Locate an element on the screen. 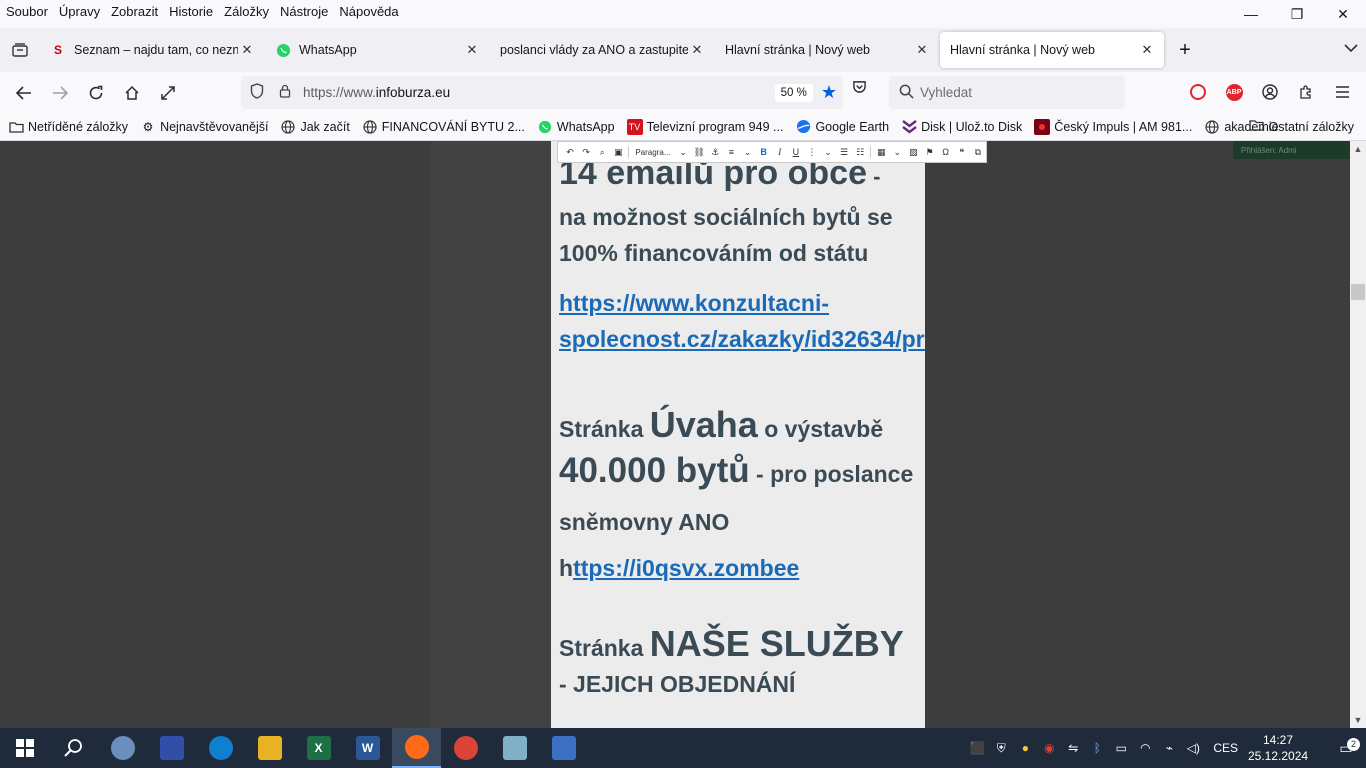 The height and width of the screenshot is (768, 1366). cloud-icon: ● is located at coordinates (1025, 748).